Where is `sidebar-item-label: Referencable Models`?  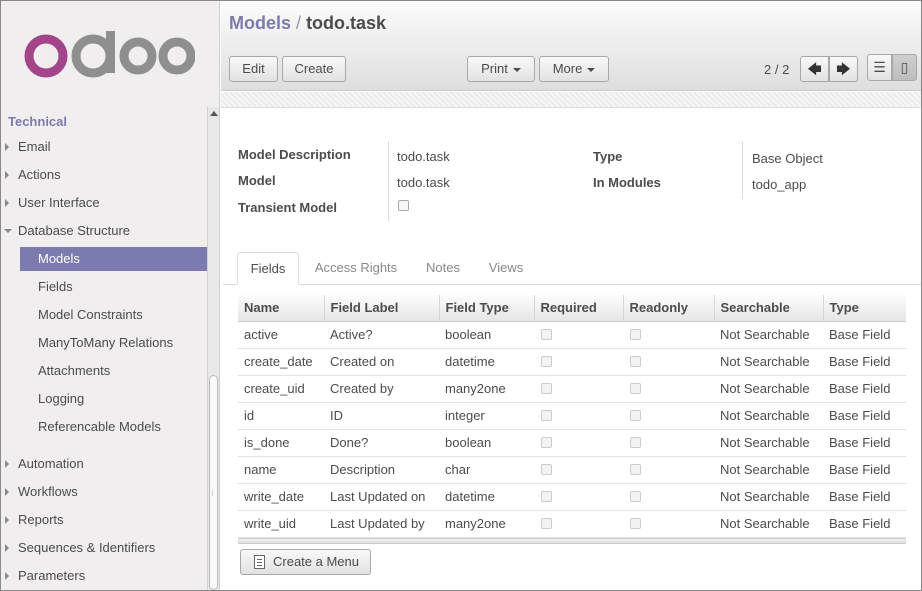 sidebar-item-label: Referencable Models is located at coordinates (99, 426).